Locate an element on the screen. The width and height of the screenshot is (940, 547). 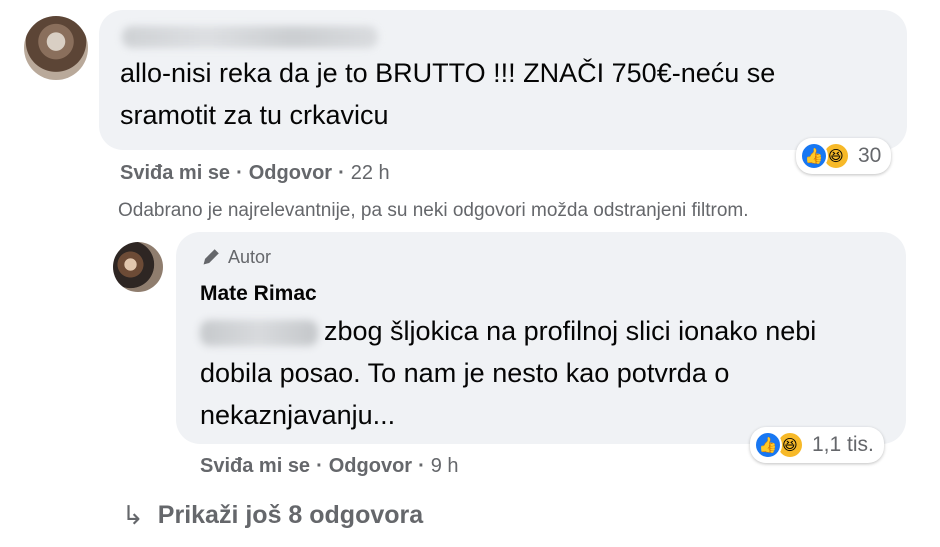
reply-arrow-icon: ↳ is located at coordinates (133, 515).